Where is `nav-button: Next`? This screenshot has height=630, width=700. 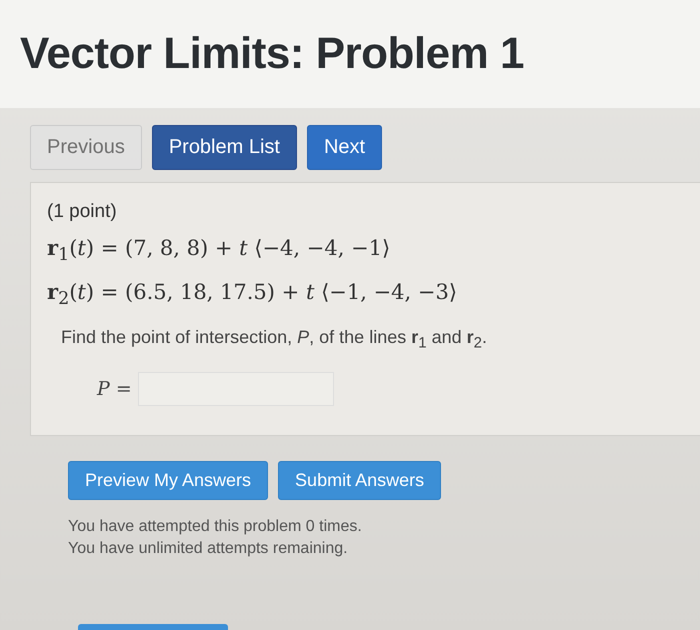 nav-button: Next is located at coordinates (344, 147).